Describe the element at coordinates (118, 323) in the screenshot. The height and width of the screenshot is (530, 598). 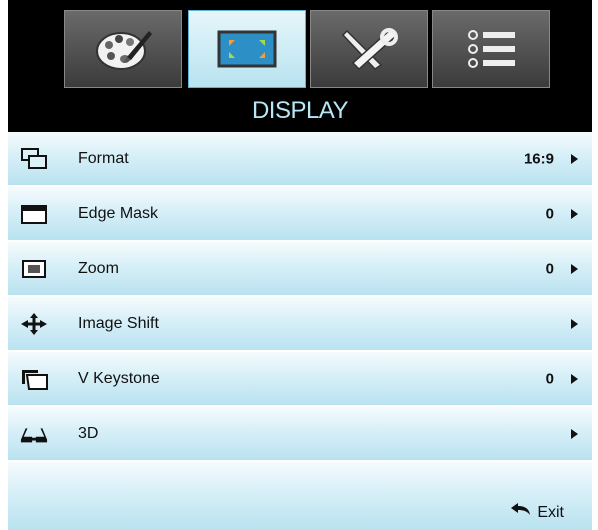
I see `menu-item-label: Image Shift` at that location.